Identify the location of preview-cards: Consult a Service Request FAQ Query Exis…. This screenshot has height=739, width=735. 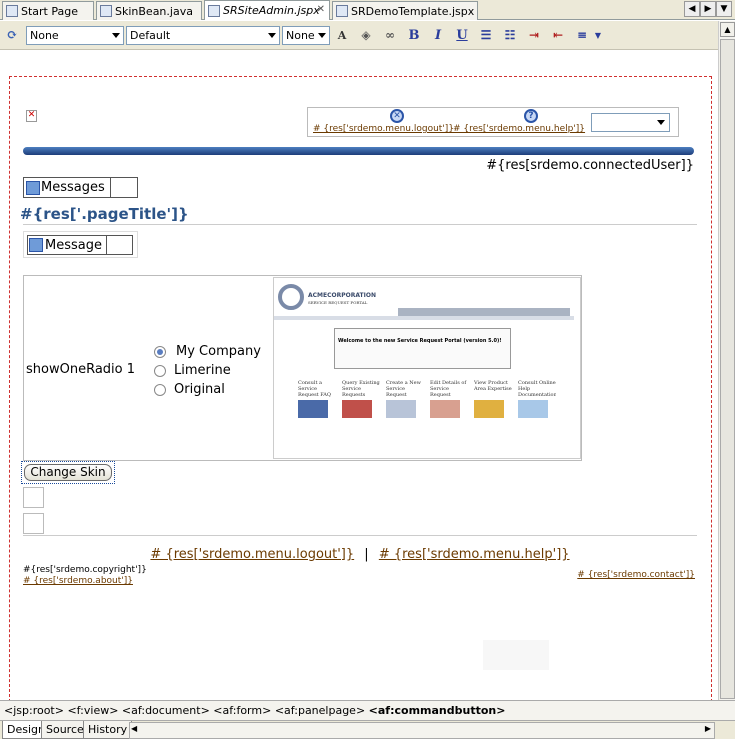
(436, 399).